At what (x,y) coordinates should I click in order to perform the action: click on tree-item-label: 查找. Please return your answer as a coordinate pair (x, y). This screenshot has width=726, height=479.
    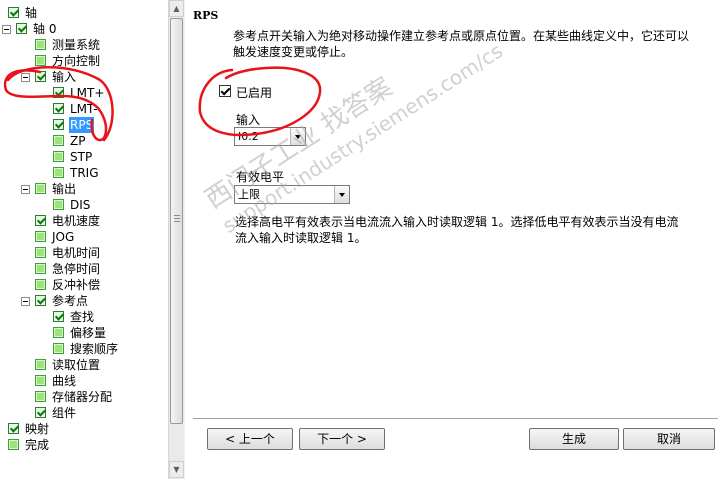
    Looking at the image, I should click on (82, 317).